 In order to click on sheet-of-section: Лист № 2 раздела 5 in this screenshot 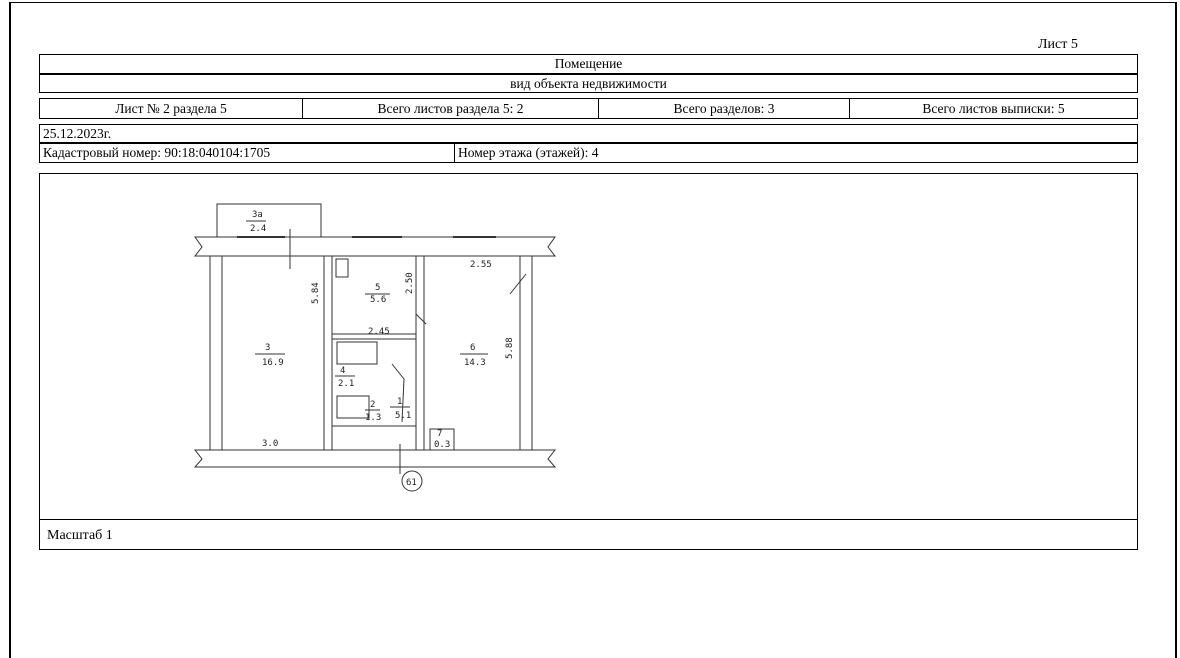, I will do `click(171, 108)`.